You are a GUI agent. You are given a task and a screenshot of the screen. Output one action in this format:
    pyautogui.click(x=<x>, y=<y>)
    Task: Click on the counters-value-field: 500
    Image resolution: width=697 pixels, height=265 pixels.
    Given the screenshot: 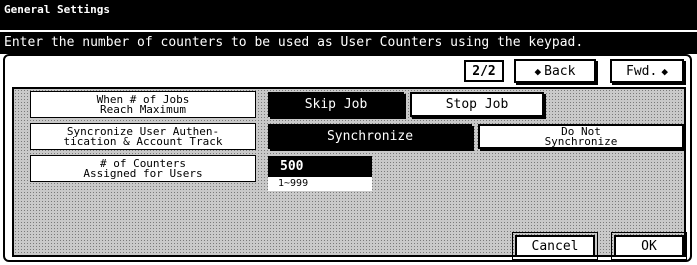 What is the action you would take?
    pyautogui.click(x=320, y=166)
    